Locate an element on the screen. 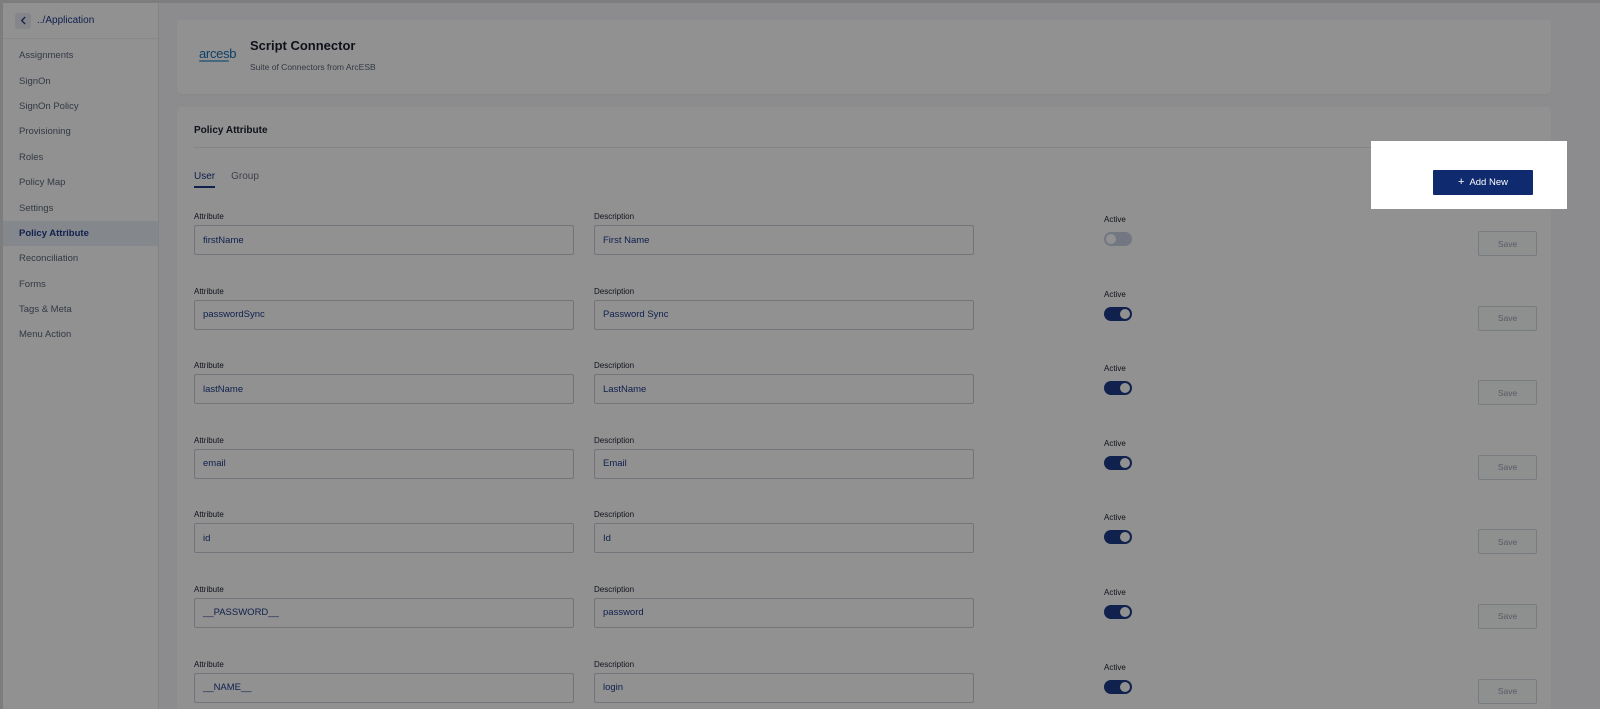 Image resolution: width=1600 pixels, height=709 pixels. attribute-input: lastName is located at coordinates (384, 389).